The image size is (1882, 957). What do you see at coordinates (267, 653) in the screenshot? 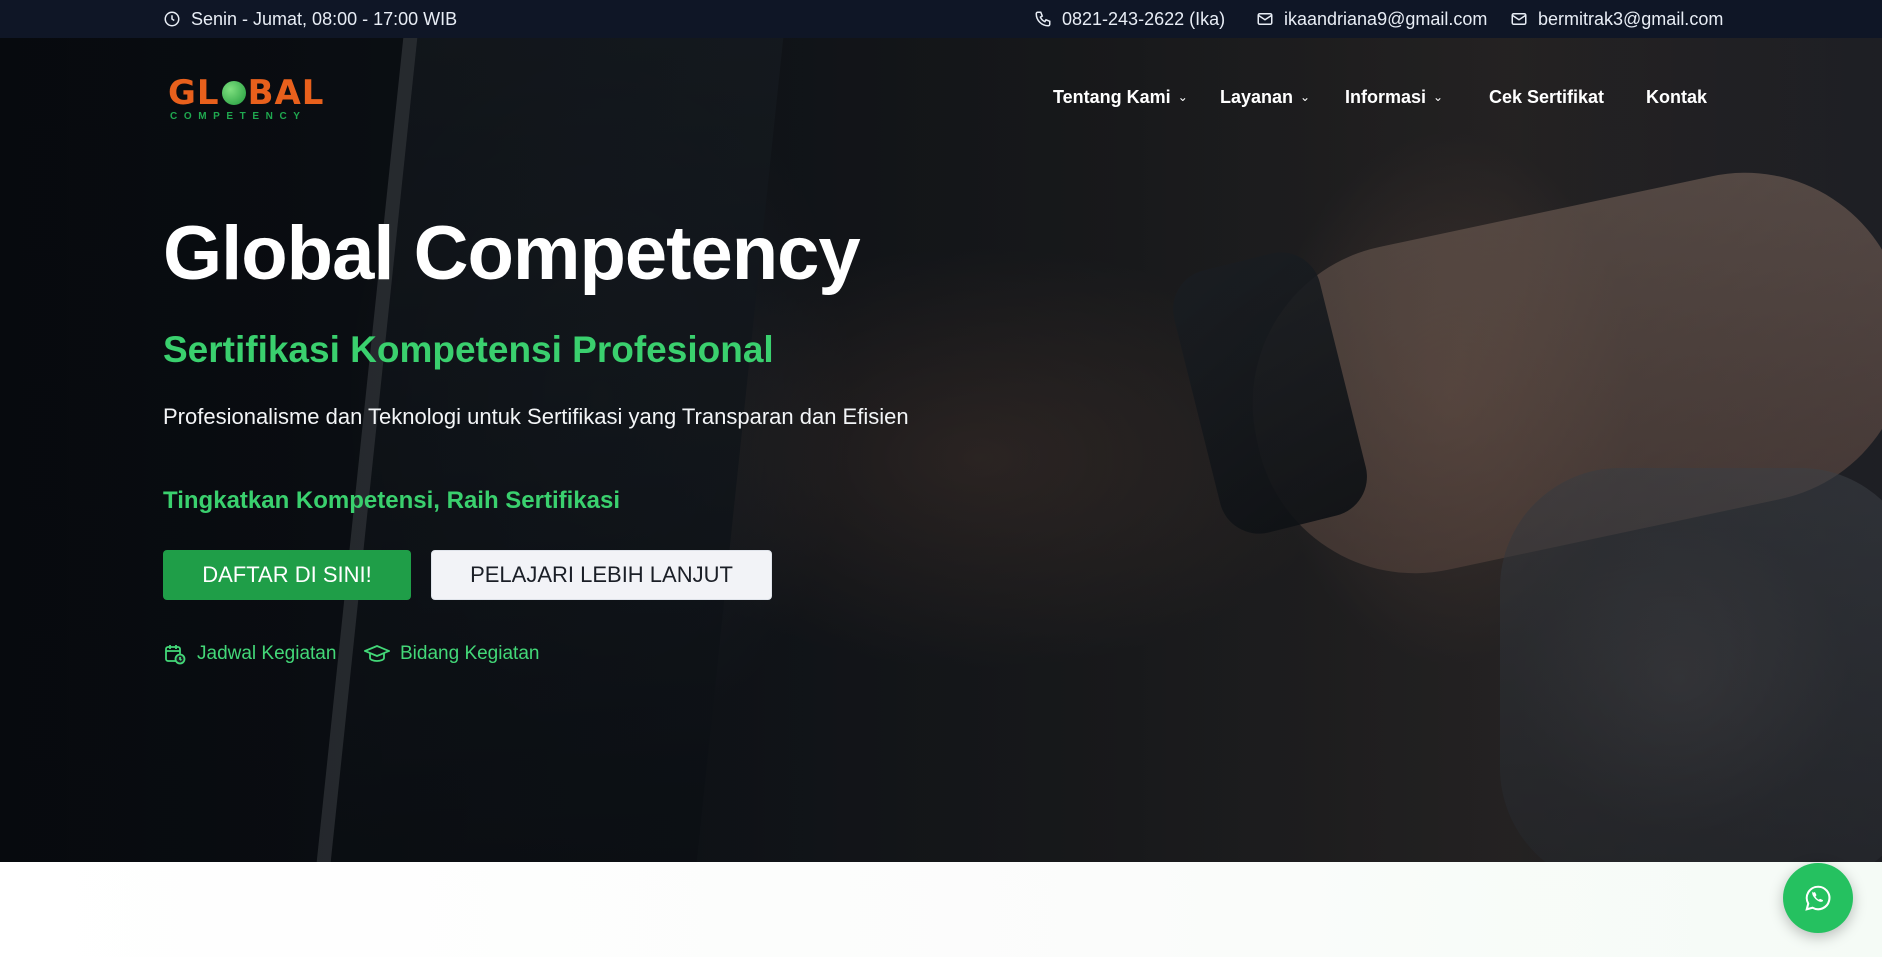
I see `schedule-link-label: Jadwal Kegiatan` at bounding box center [267, 653].